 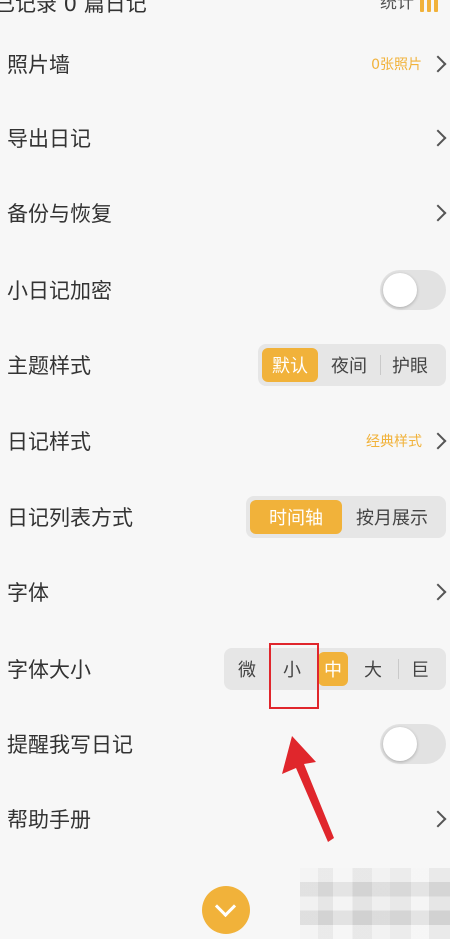 I want to click on row-font-size: 字体大小 微 小 中 大 巨, so click(x=225, y=669).